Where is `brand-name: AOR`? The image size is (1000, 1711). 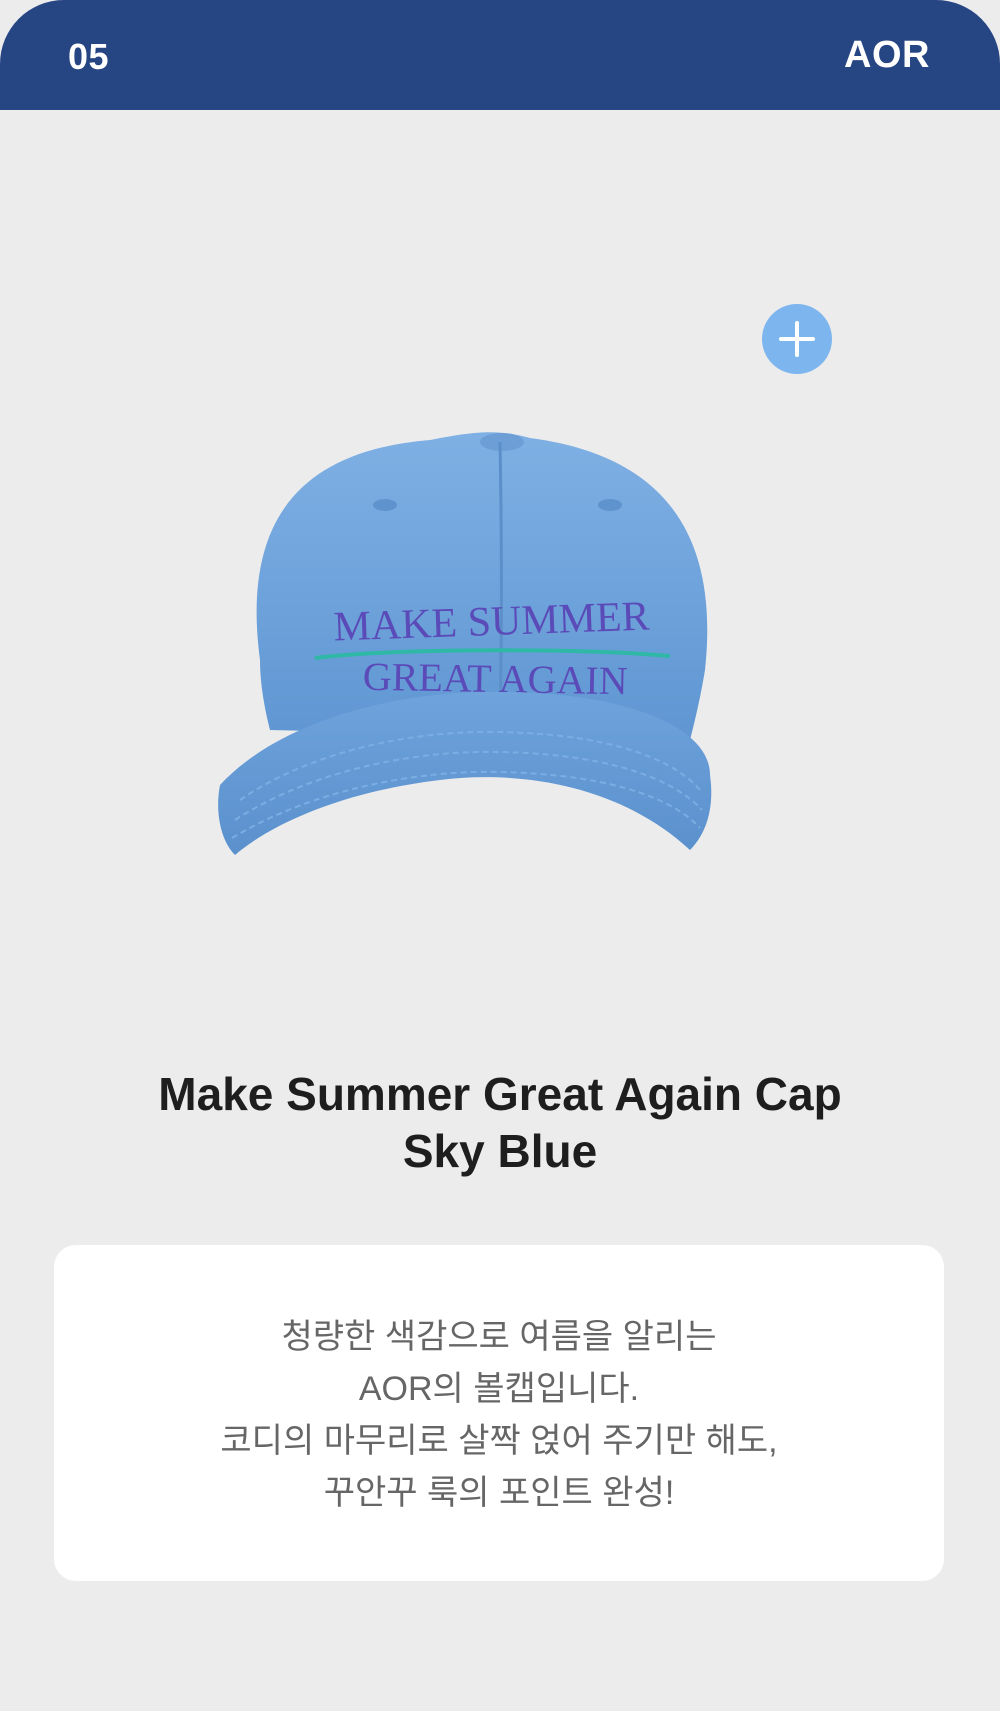 brand-name: AOR is located at coordinates (887, 55).